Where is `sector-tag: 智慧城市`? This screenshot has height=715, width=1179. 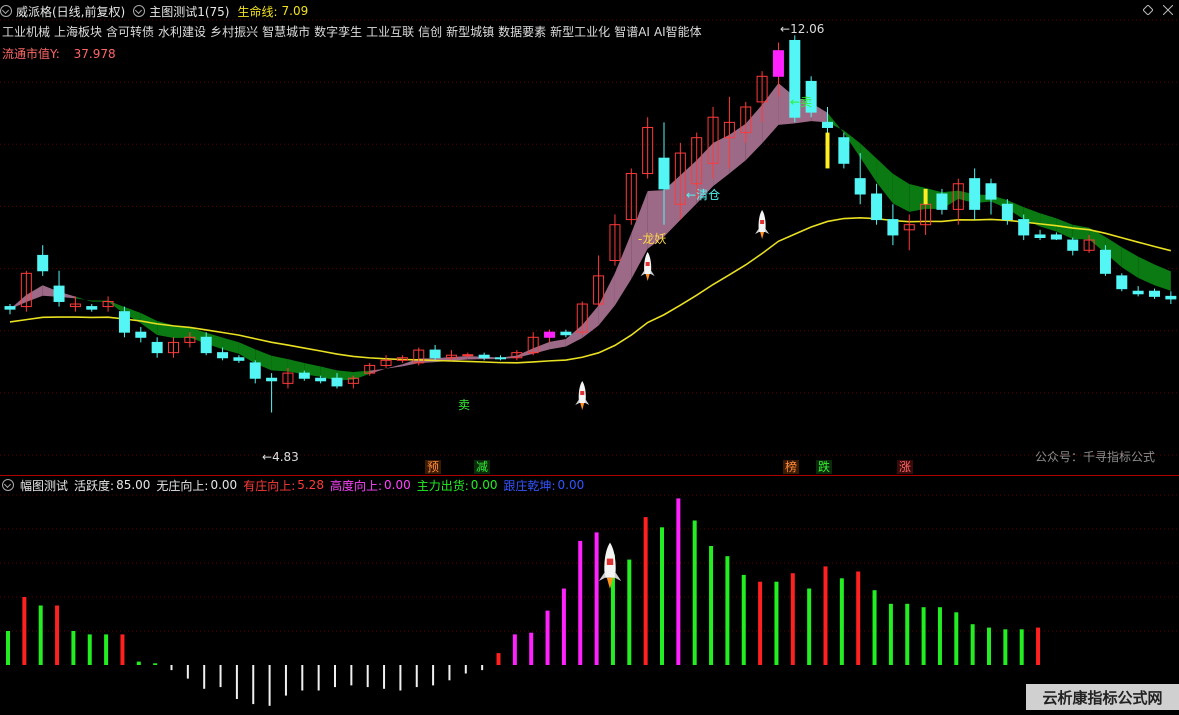
sector-tag: 智慧城市 is located at coordinates (286, 31).